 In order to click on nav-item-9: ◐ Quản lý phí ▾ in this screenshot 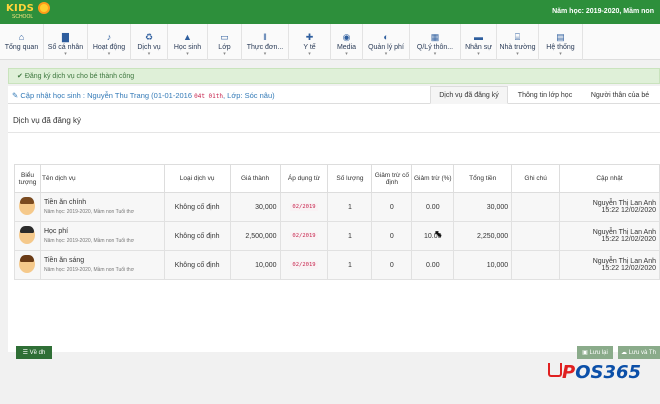, I will do `click(386, 42)`.